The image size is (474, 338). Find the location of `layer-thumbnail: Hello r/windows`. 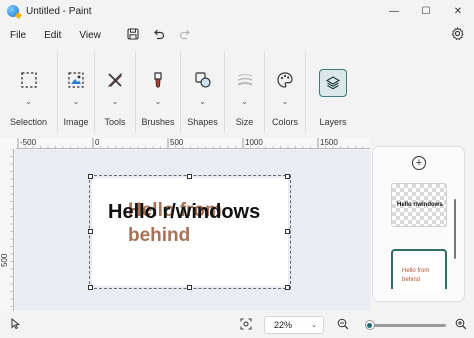

layer-thumbnail: Hello r/windows is located at coordinates (419, 205).